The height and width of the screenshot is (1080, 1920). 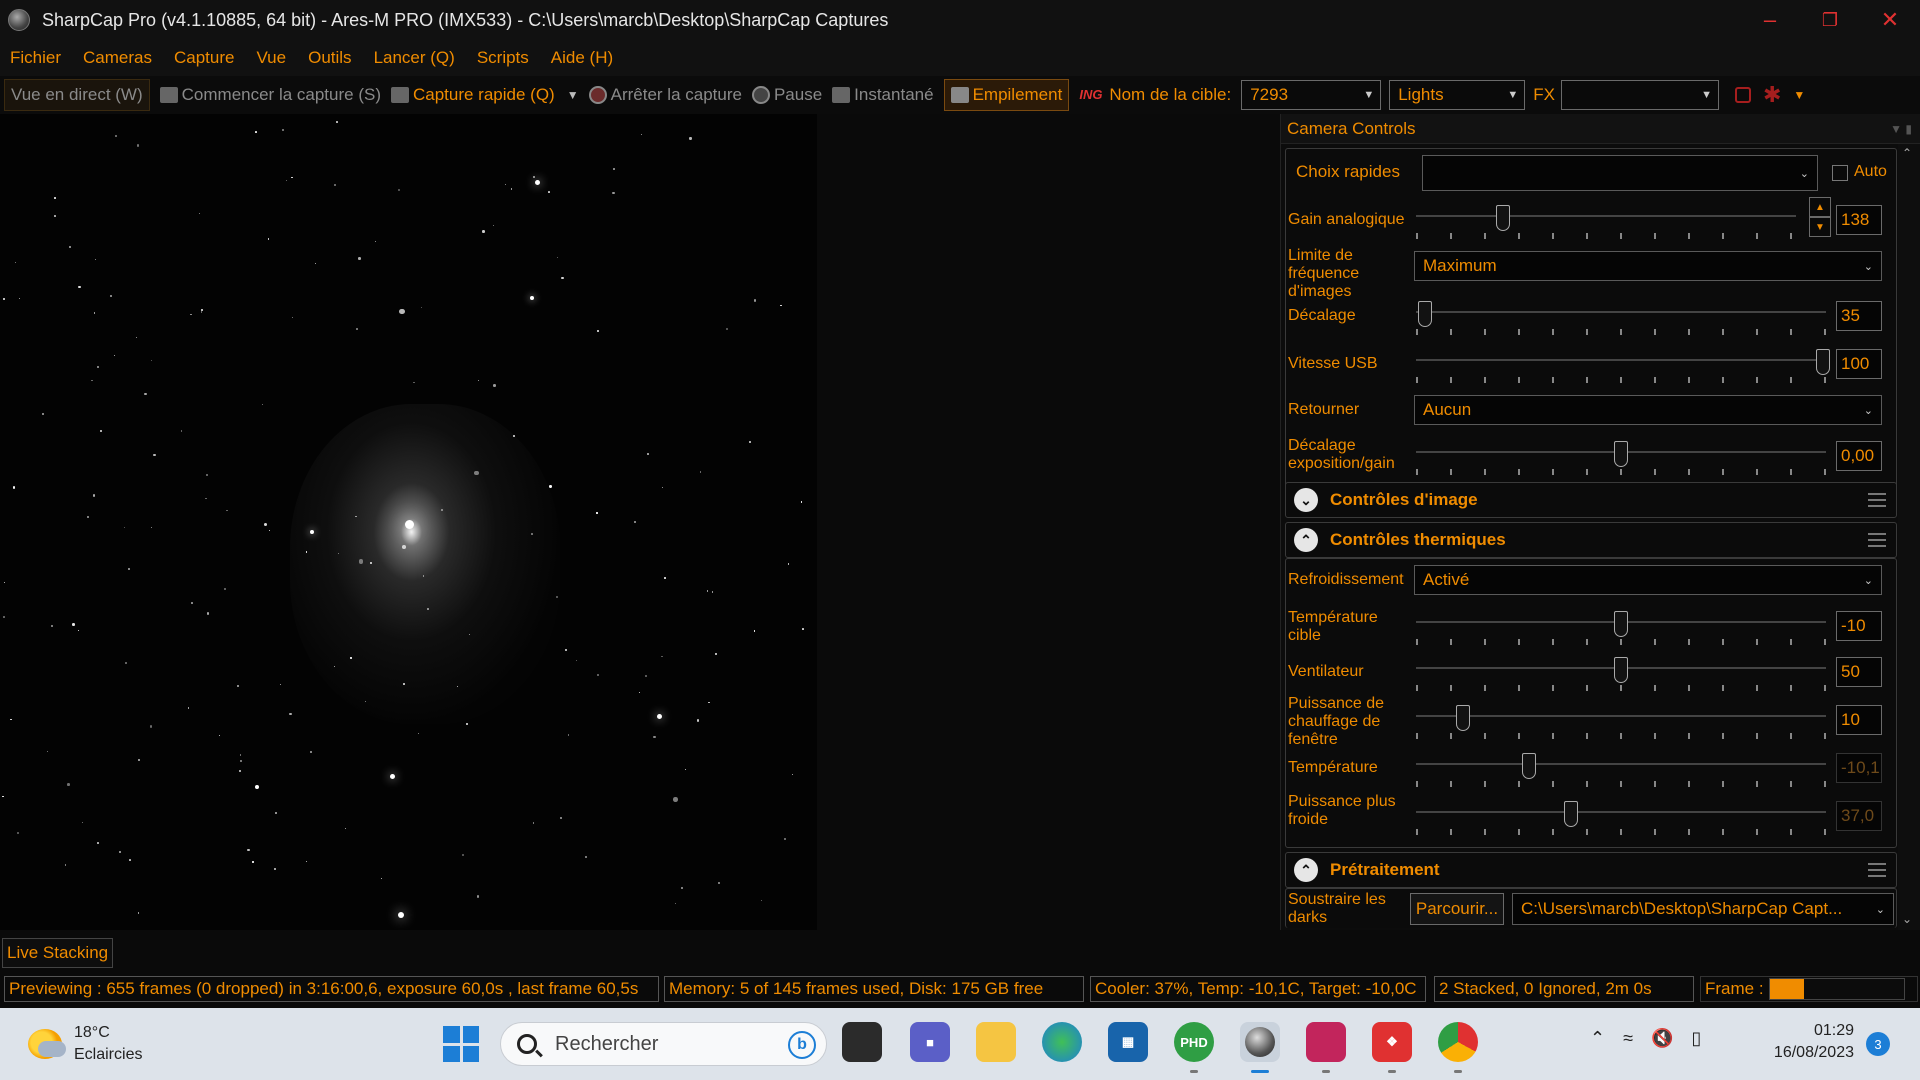 What do you see at coordinates (271, 58) in the screenshot?
I see `menu-vue: Vue` at bounding box center [271, 58].